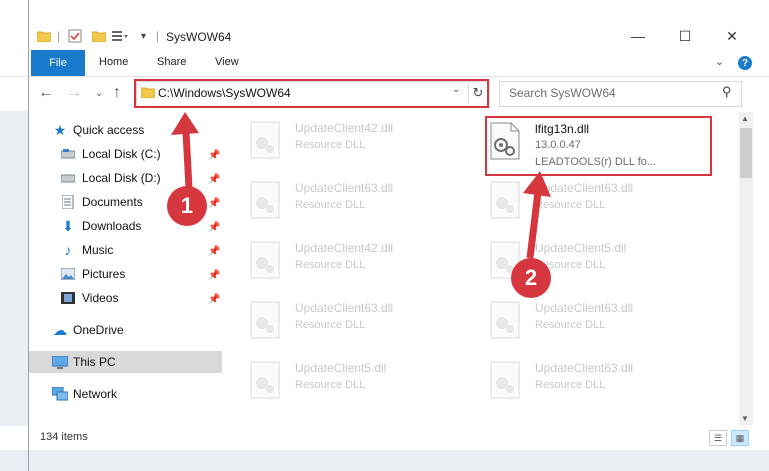  What do you see at coordinates (187, 206) in the screenshot?
I see `step-1-badge: 1` at bounding box center [187, 206].